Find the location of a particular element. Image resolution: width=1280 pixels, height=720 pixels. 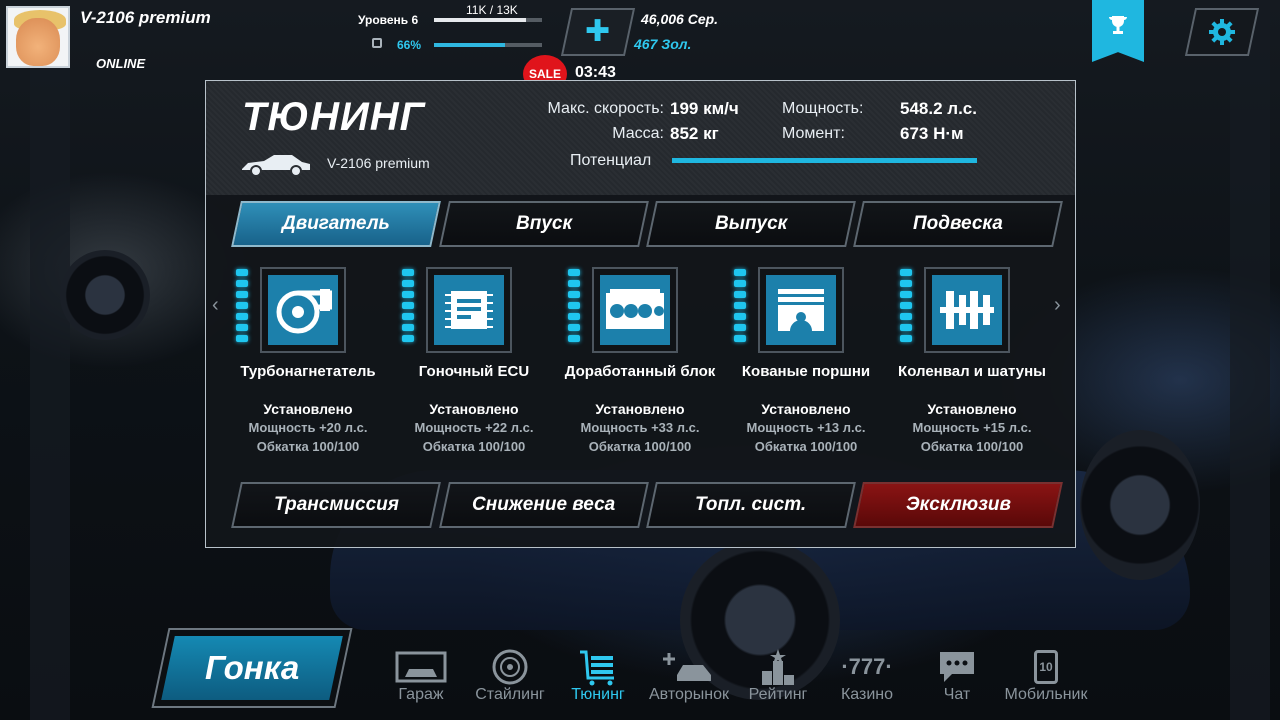

nav-label: Гараж is located at coordinates (421, 694).